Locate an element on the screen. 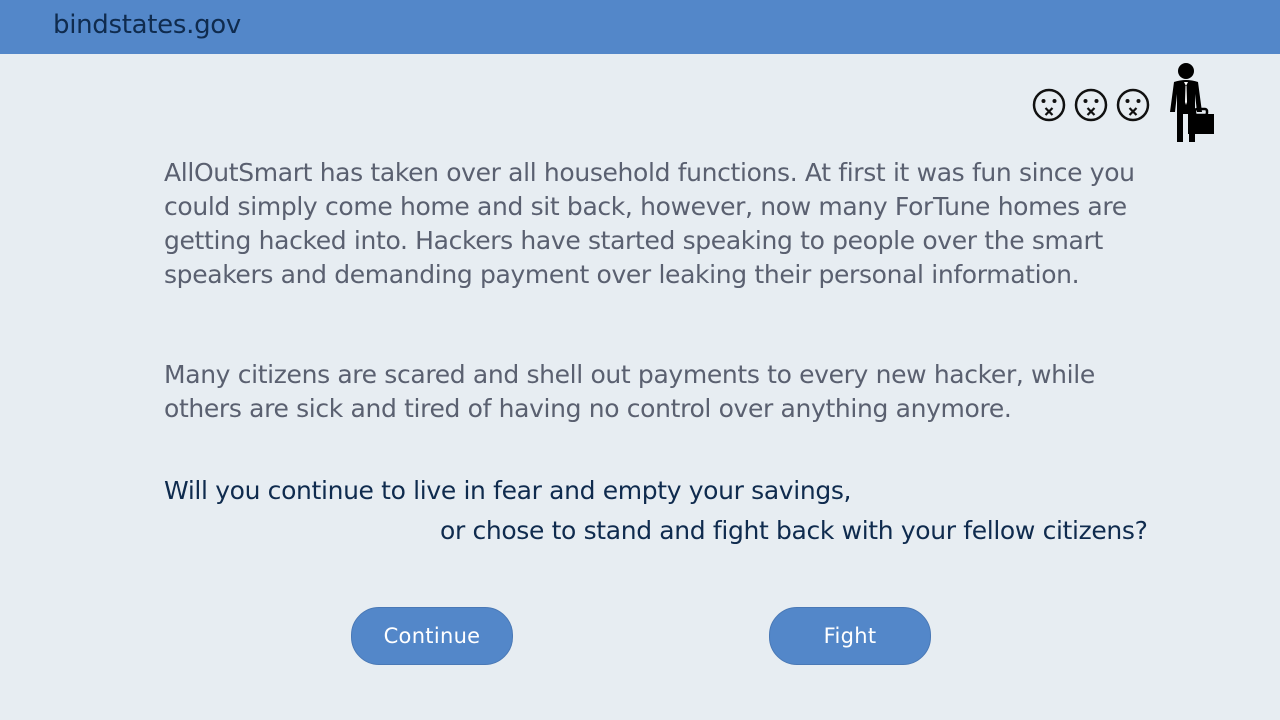 The height and width of the screenshot is (720, 1280). fight-button: Fight is located at coordinates (850, 636).